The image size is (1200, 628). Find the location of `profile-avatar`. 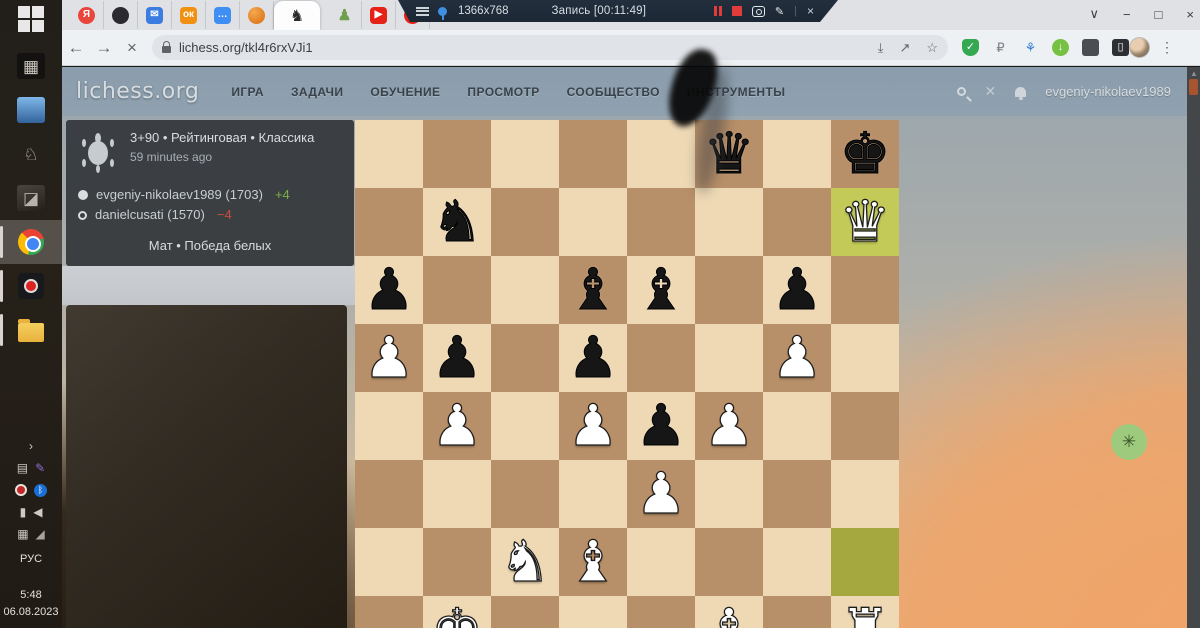

profile-avatar is located at coordinates (1139, 47).